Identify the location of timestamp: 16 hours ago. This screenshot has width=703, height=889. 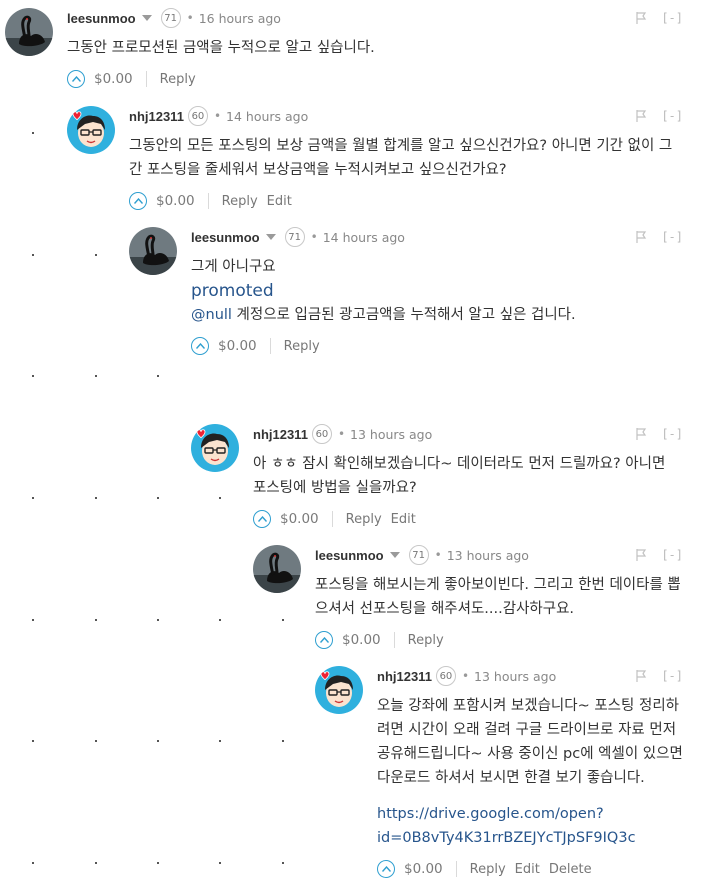
(240, 18).